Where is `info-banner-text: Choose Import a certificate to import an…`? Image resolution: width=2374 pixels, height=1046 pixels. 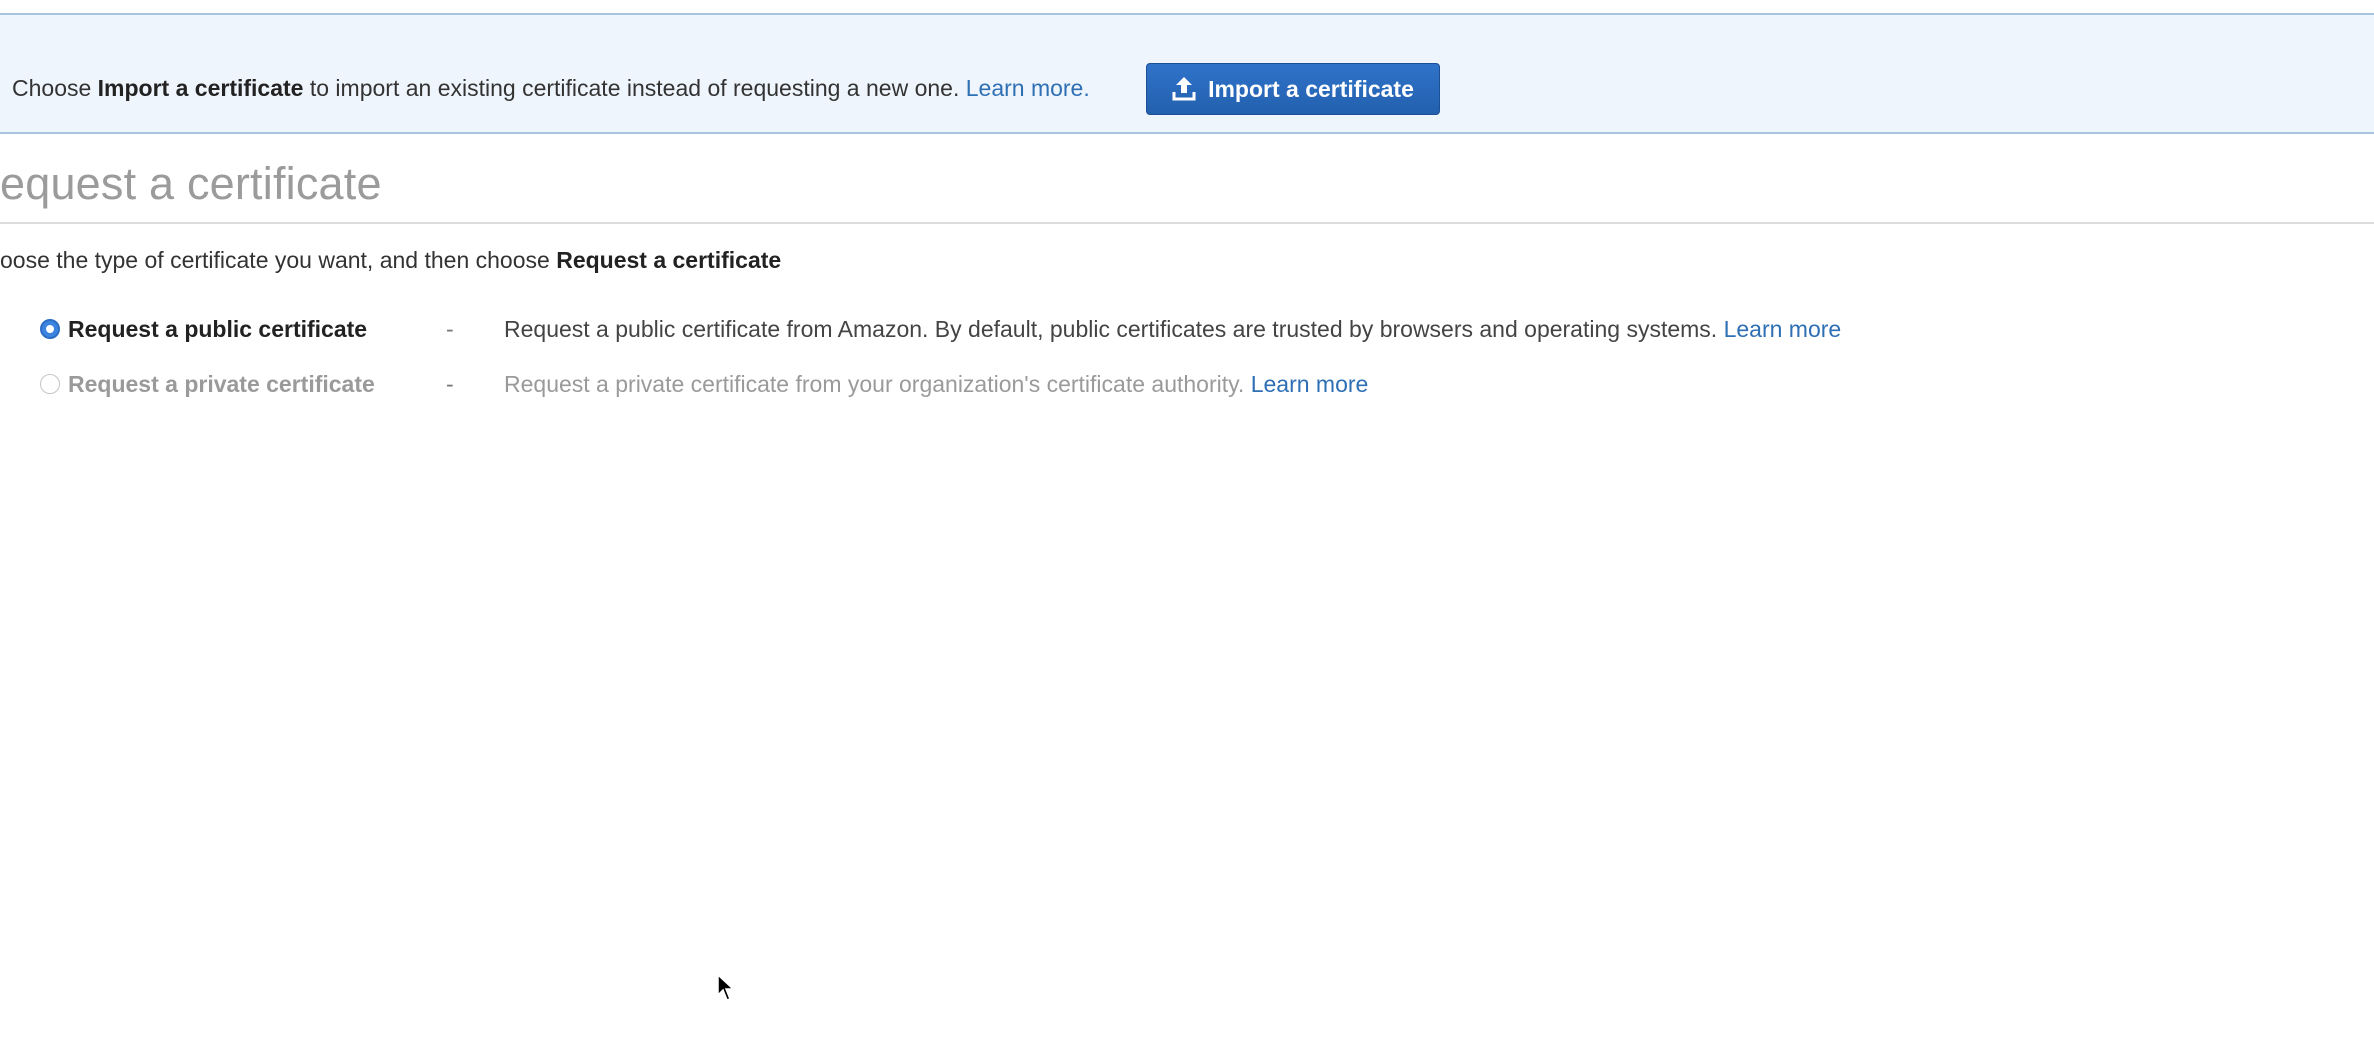
info-banner-text: Choose Import a certificate to import an… is located at coordinates (551, 88).